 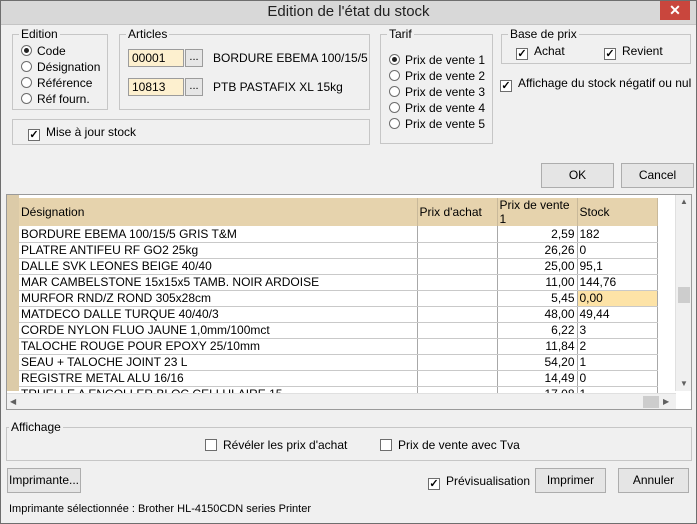 I want to click on cell-designation: MURFOR RND/Z ROND 305x28cm, so click(x=218, y=298).